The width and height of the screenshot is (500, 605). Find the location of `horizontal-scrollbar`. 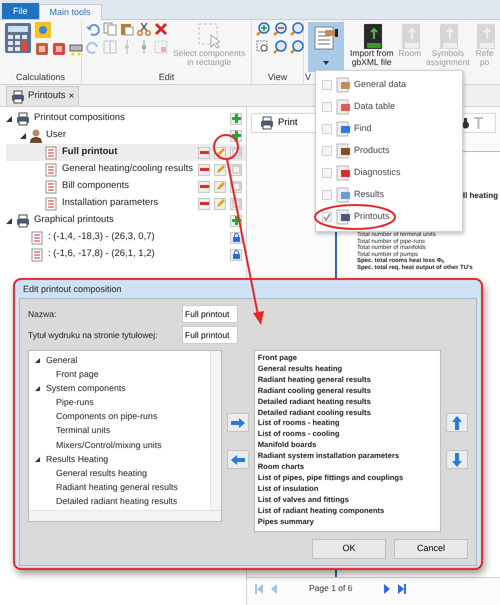

horizontal-scrollbar is located at coordinates (125, 515).